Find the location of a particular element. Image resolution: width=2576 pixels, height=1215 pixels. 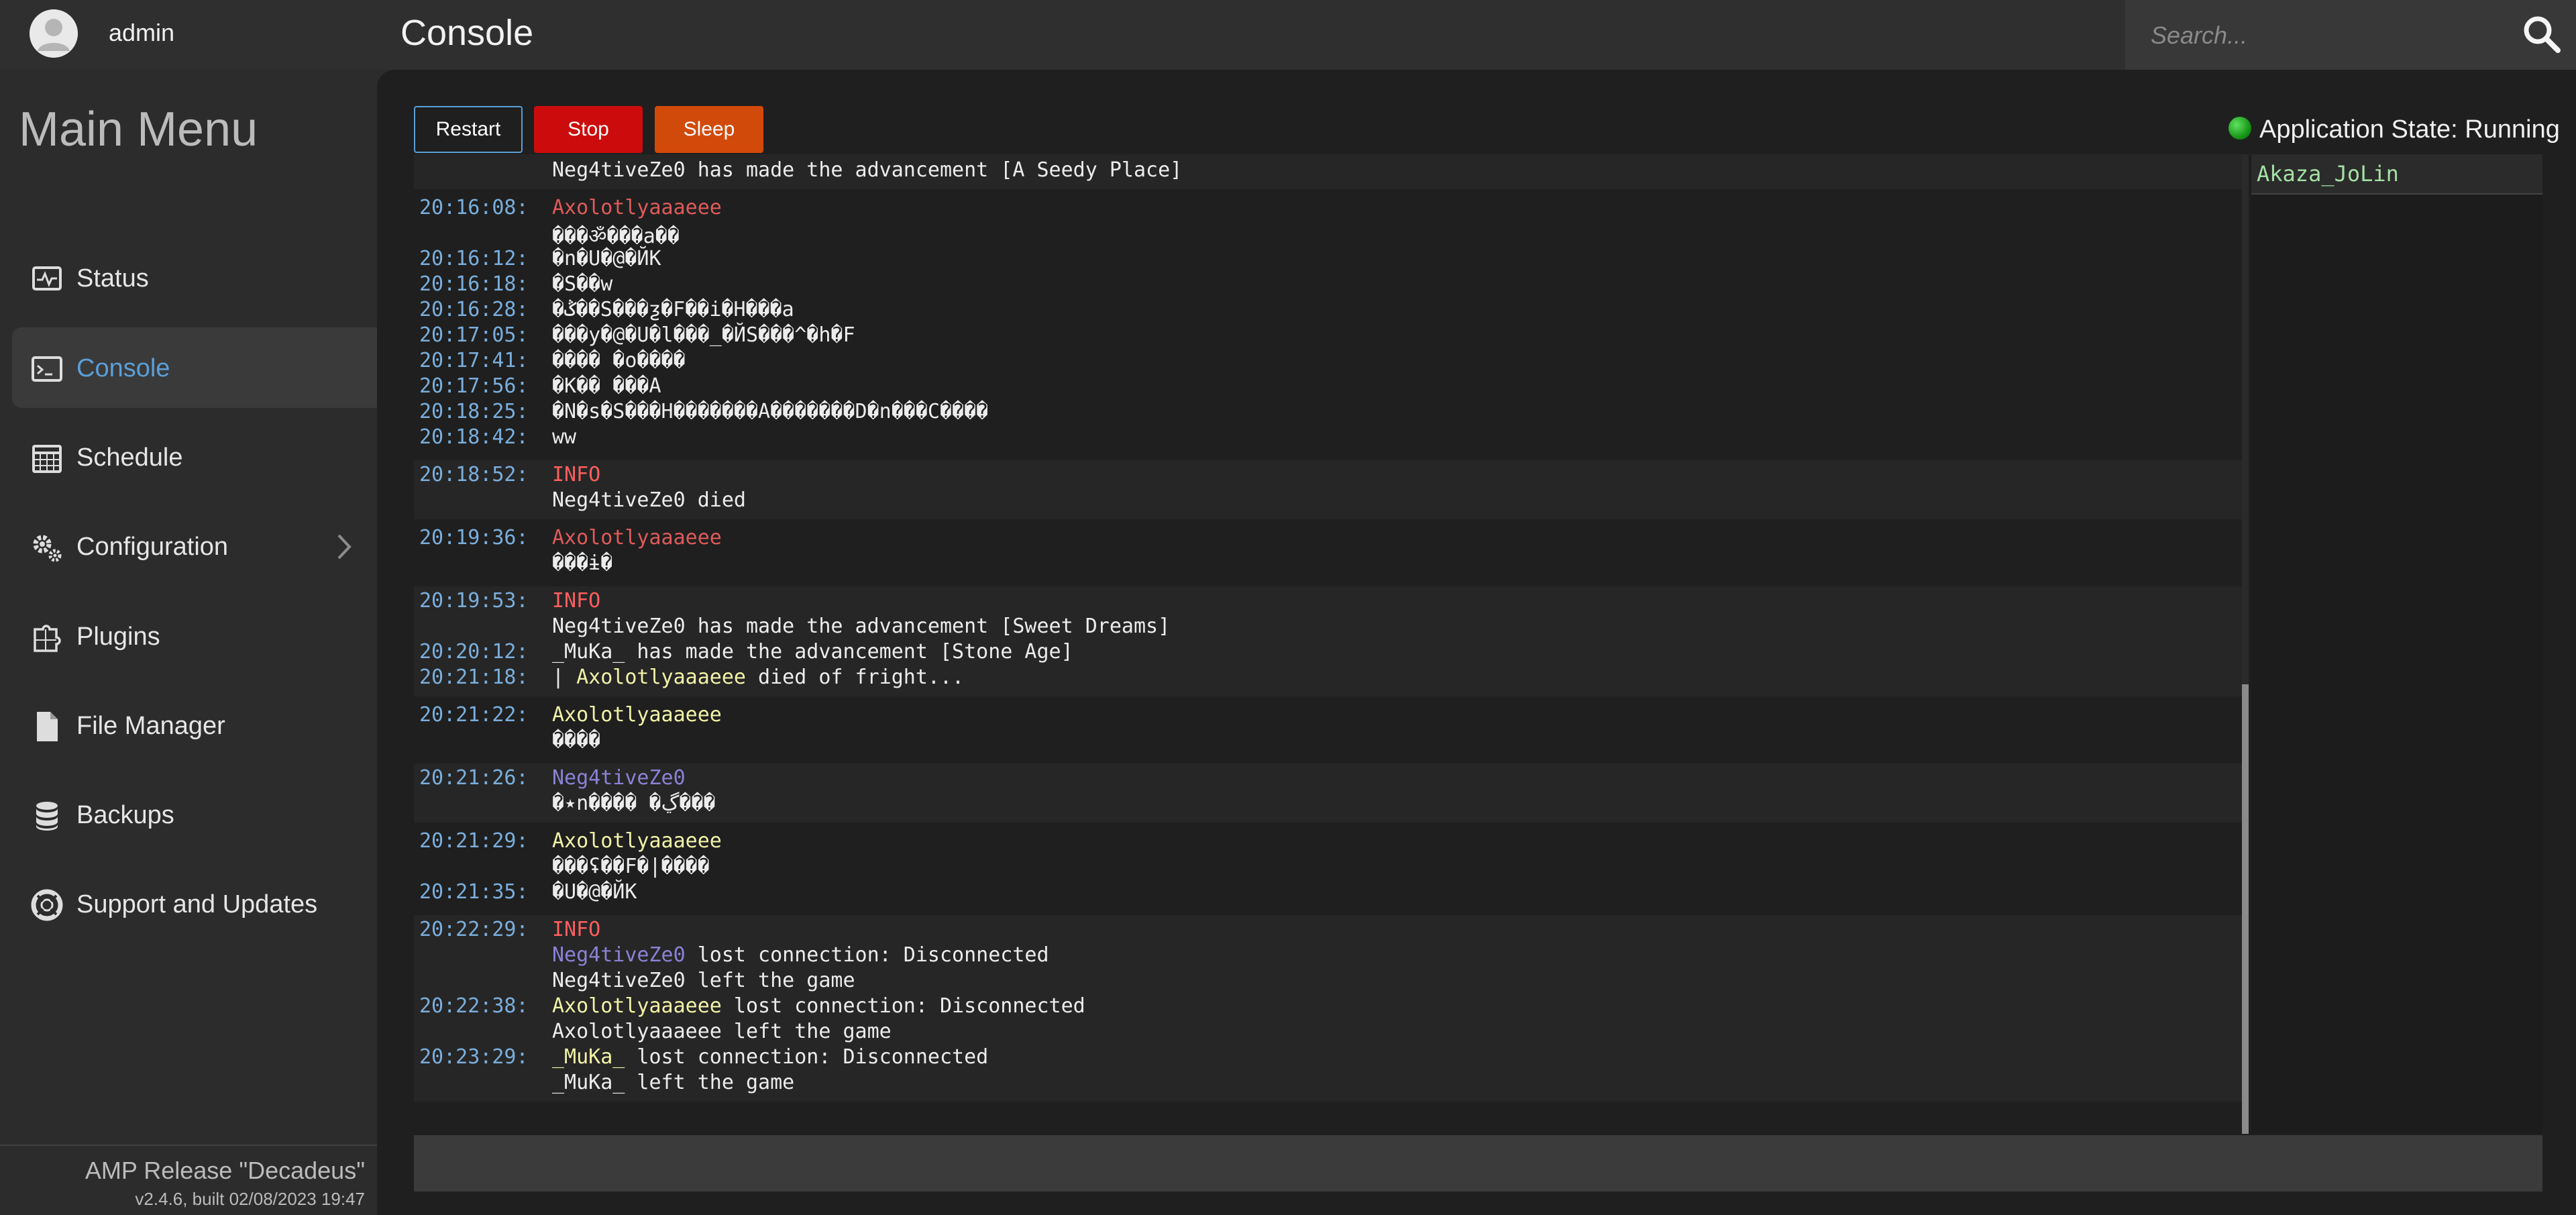

console-timestamp: 20:19:36: is located at coordinates (474, 537).